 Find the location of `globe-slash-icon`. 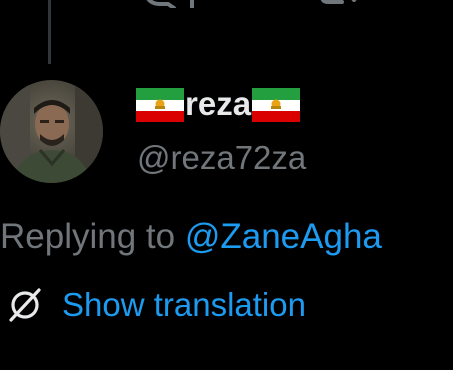

globe-slash-icon is located at coordinates (25, 305).